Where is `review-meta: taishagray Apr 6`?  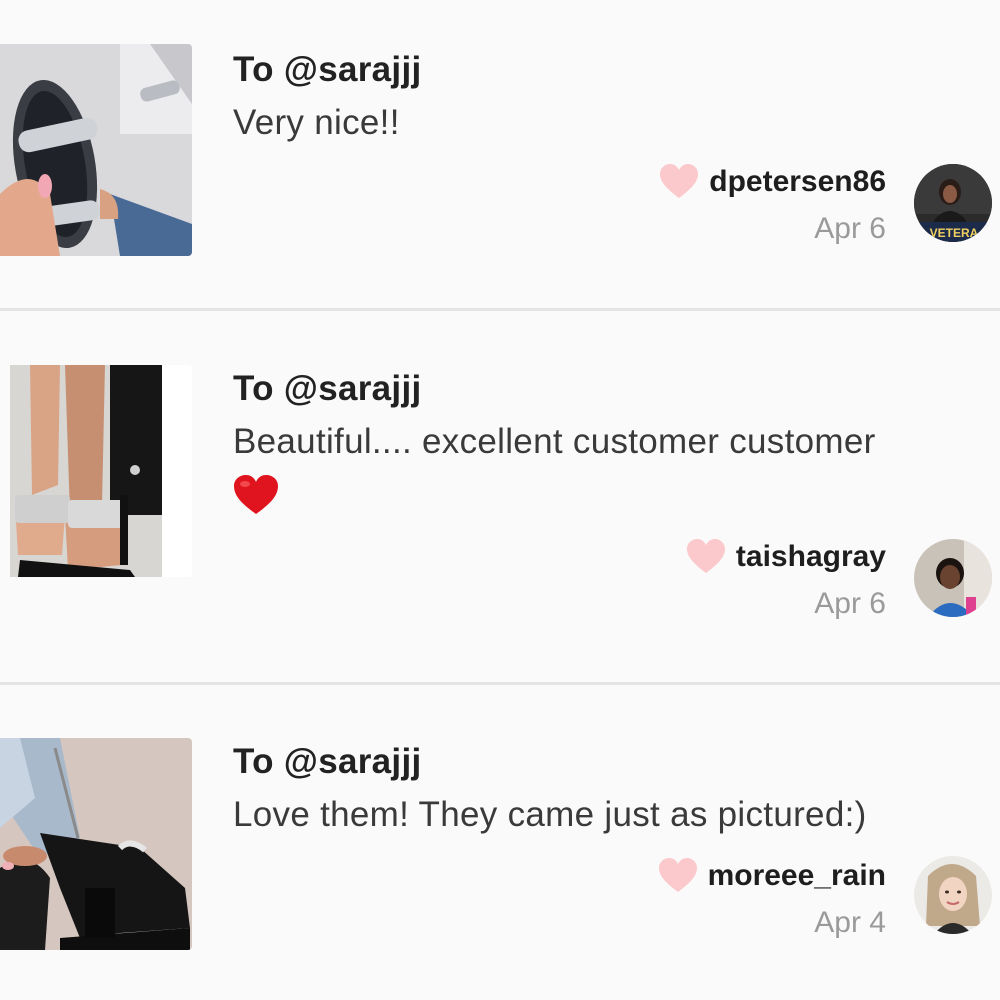
review-meta: taishagray Apr 6 is located at coordinates (786, 580).